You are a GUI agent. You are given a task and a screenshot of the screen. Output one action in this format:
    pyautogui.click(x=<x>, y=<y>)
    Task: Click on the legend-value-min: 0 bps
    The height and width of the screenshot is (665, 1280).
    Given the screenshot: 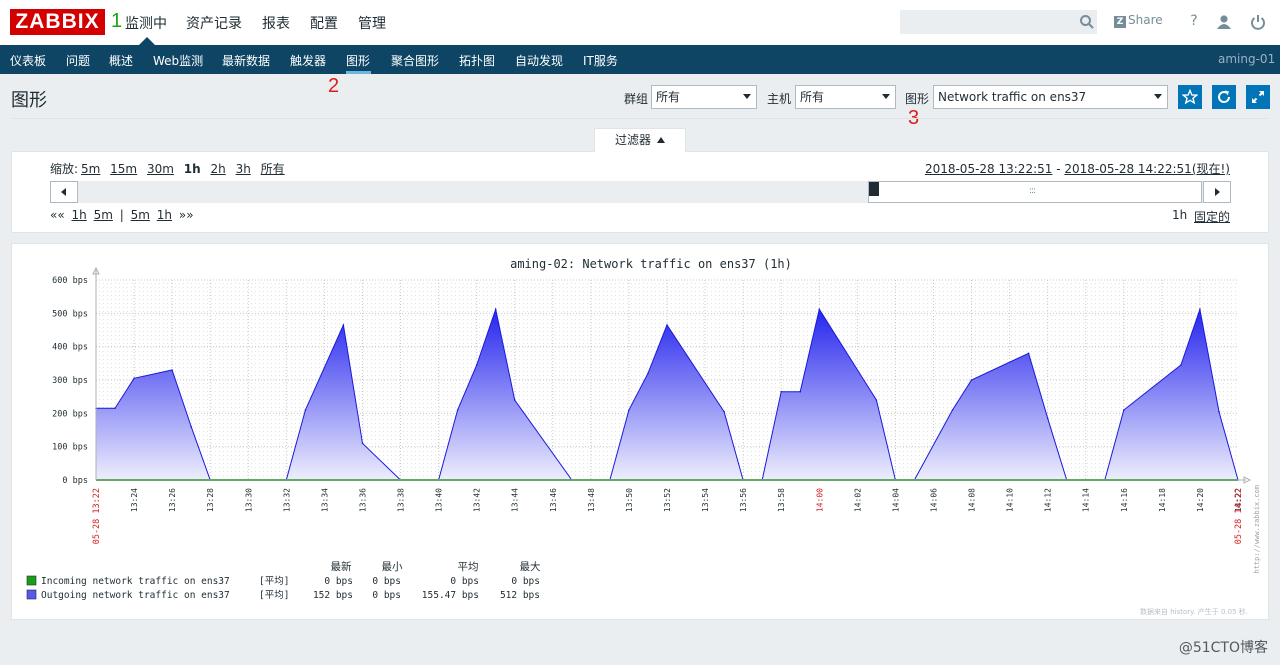 What is the action you would take?
    pyautogui.click(x=386, y=581)
    